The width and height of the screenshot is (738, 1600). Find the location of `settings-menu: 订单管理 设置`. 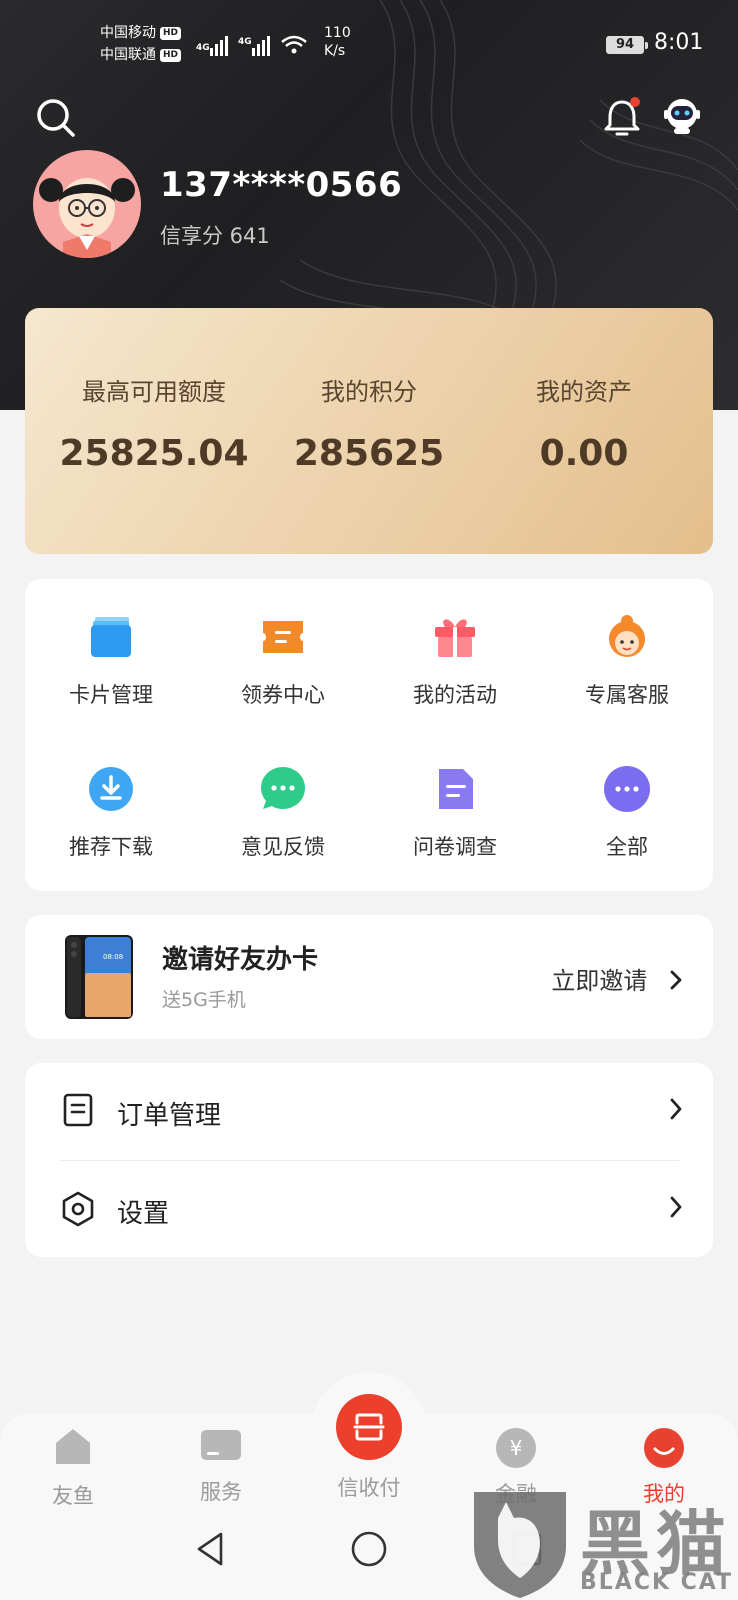

settings-menu: 订单管理 设置 is located at coordinates (369, 1160).